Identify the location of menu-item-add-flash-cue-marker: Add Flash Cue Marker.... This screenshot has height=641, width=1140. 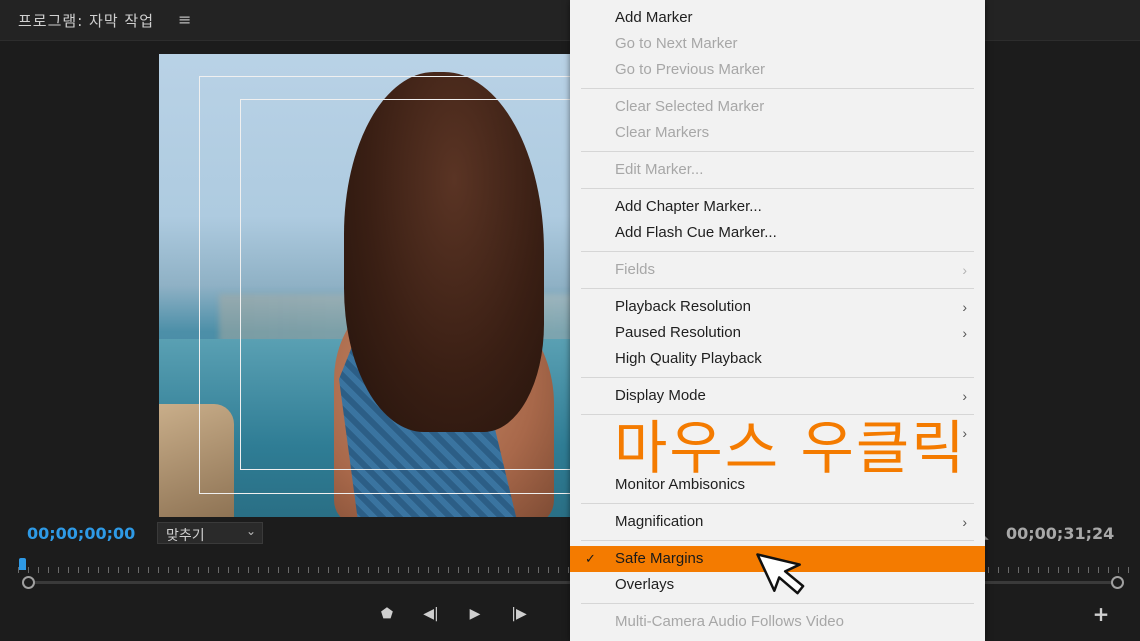
(777, 233).